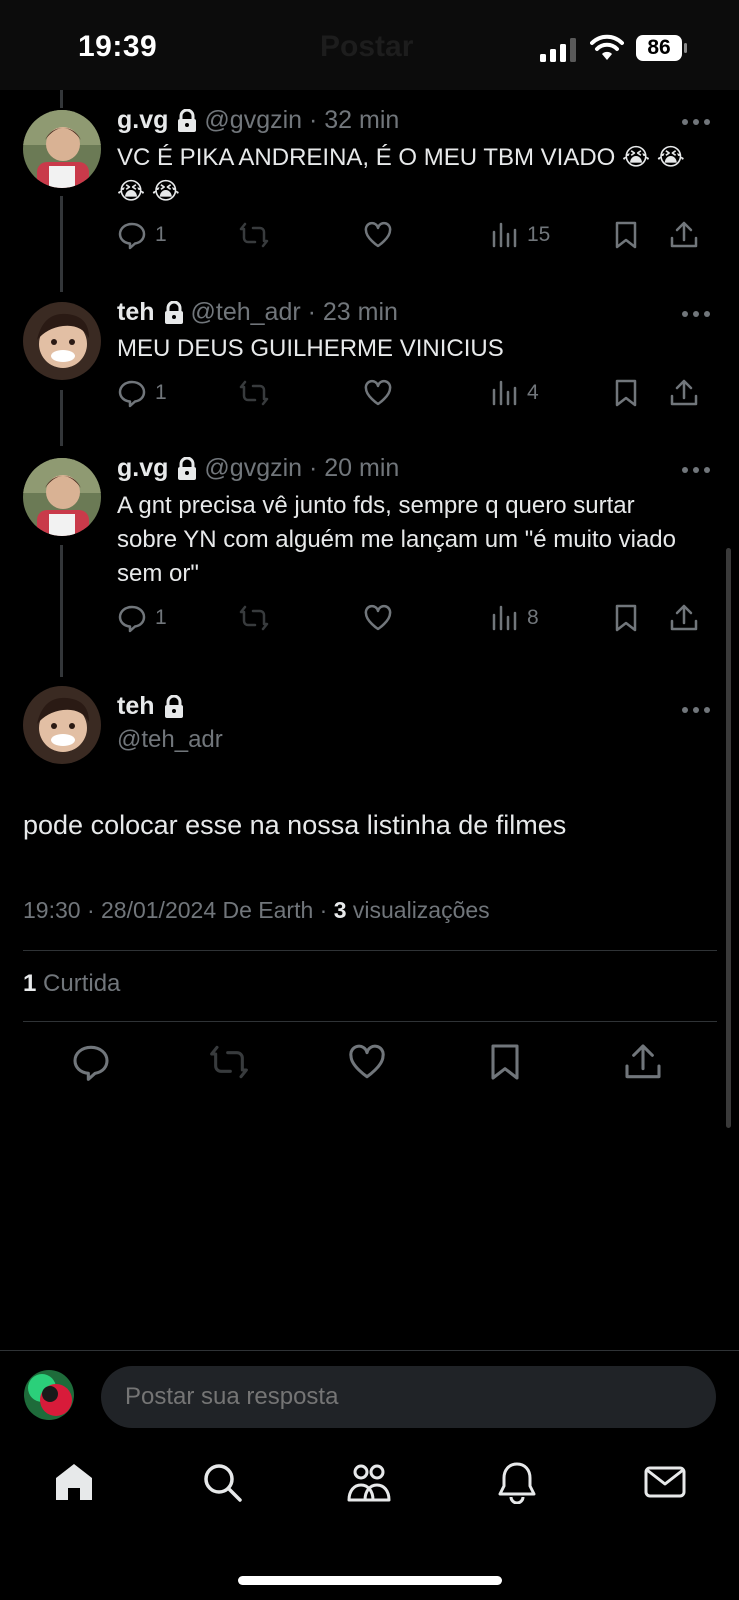 The height and width of the screenshot is (1600, 739). I want to click on views-count: 8, so click(533, 617).